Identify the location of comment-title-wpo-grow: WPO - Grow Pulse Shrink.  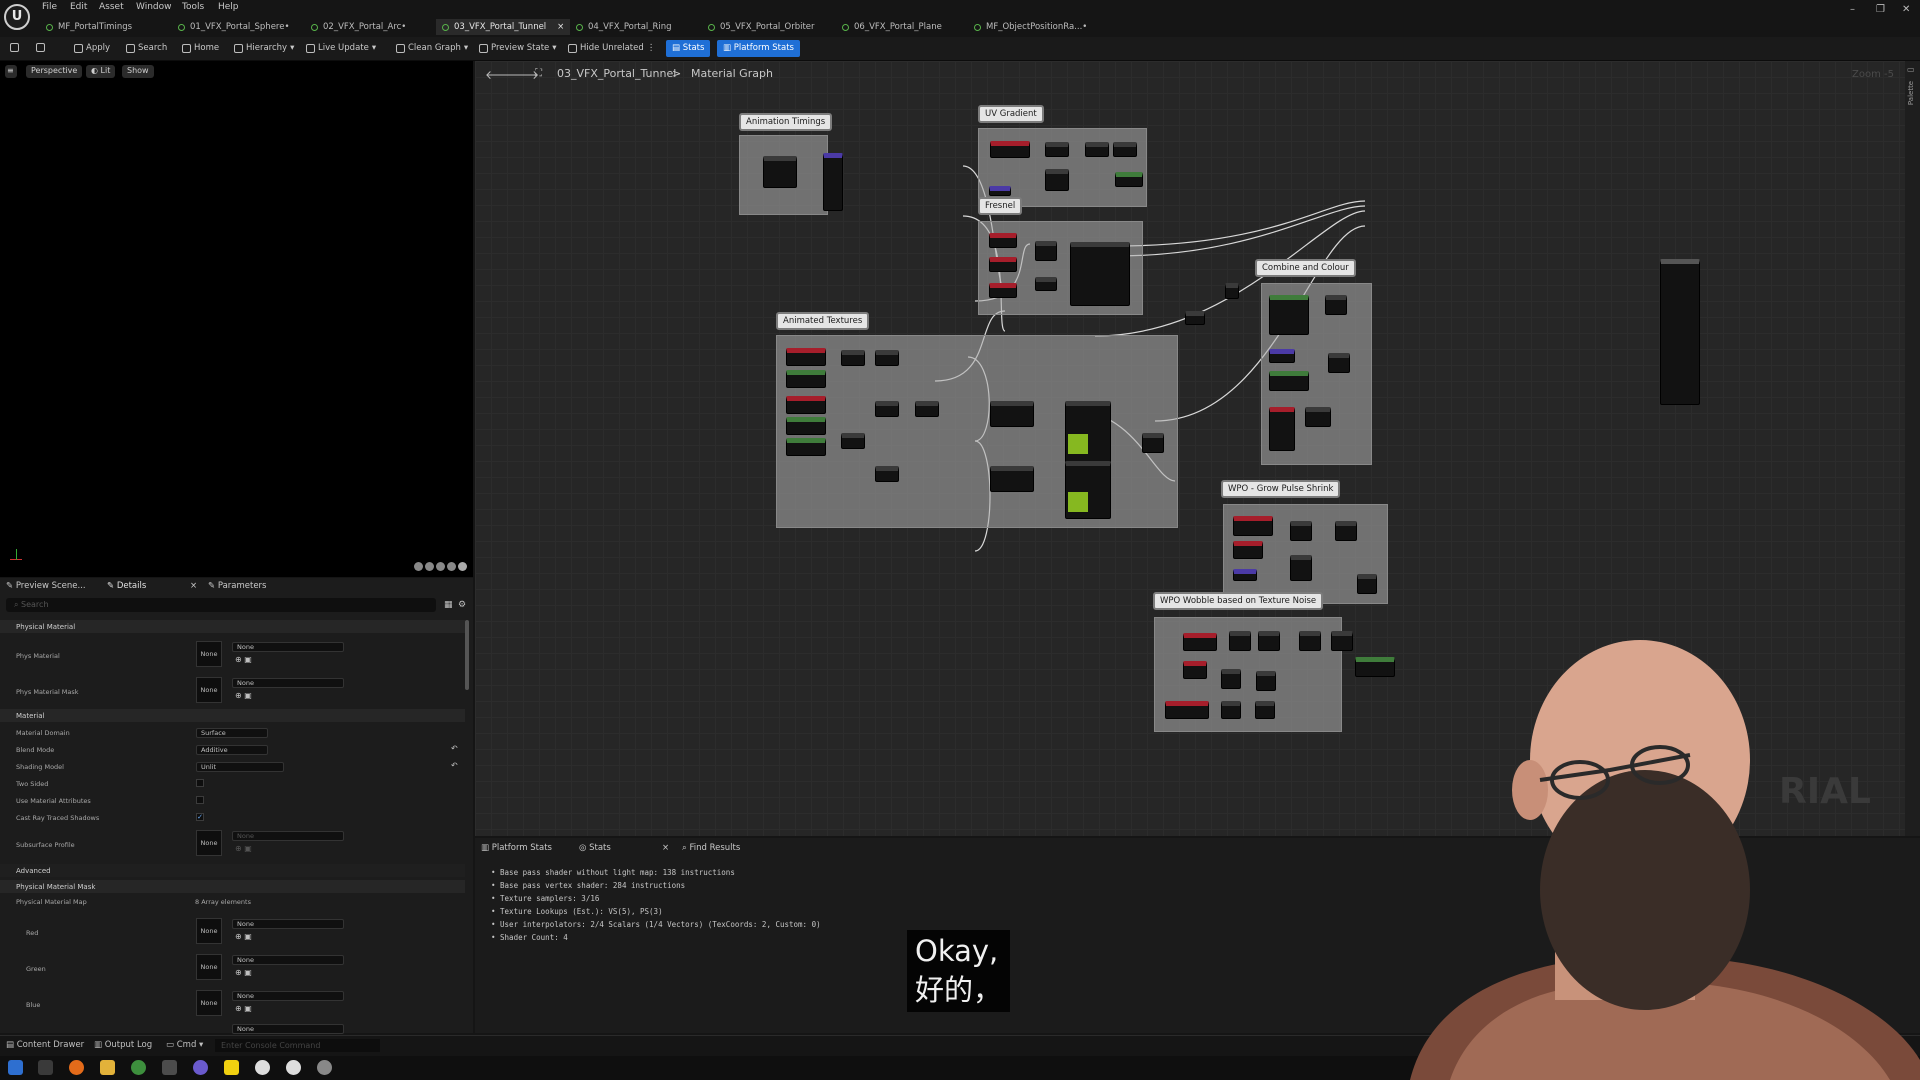
(1281, 489).